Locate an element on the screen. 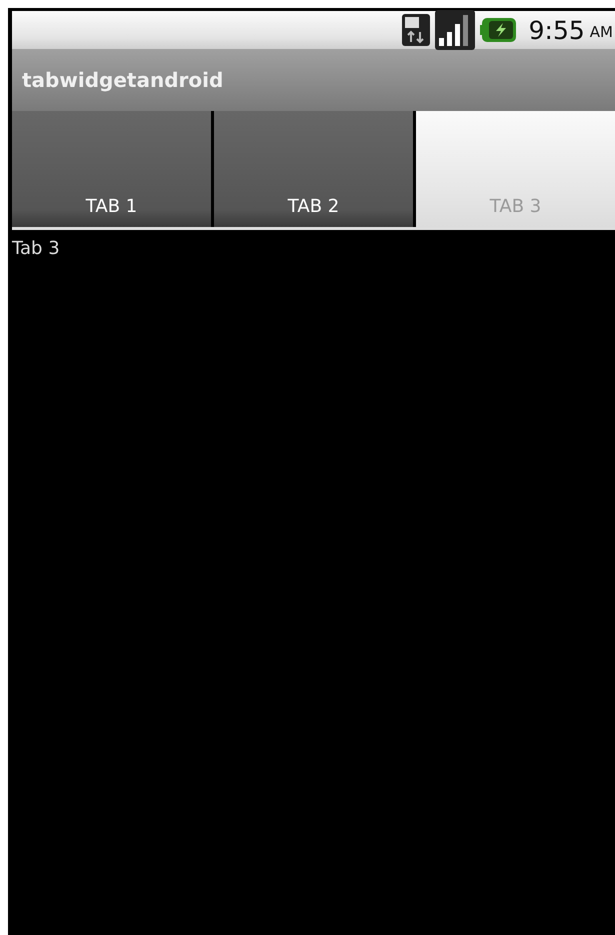 This screenshot has height=935, width=615. clock-period: AM is located at coordinates (601, 32).